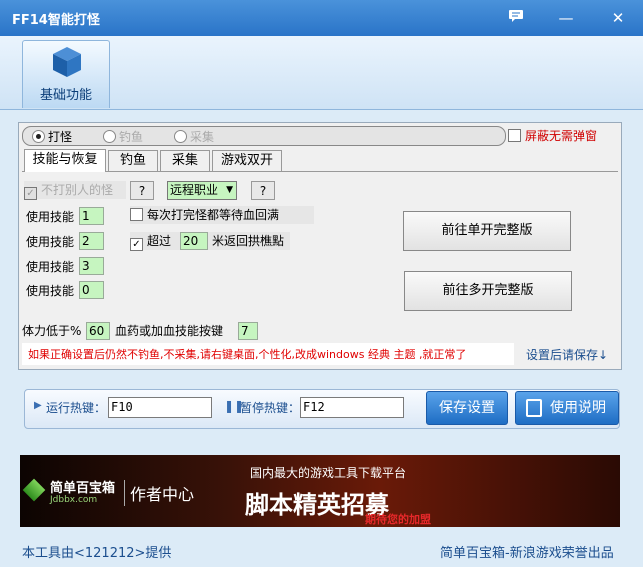 The width and height of the screenshot is (643, 567). What do you see at coordinates (169, 331) in the screenshot?
I see `potion-key-label: 血药或加血技能按键` at bounding box center [169, 331].